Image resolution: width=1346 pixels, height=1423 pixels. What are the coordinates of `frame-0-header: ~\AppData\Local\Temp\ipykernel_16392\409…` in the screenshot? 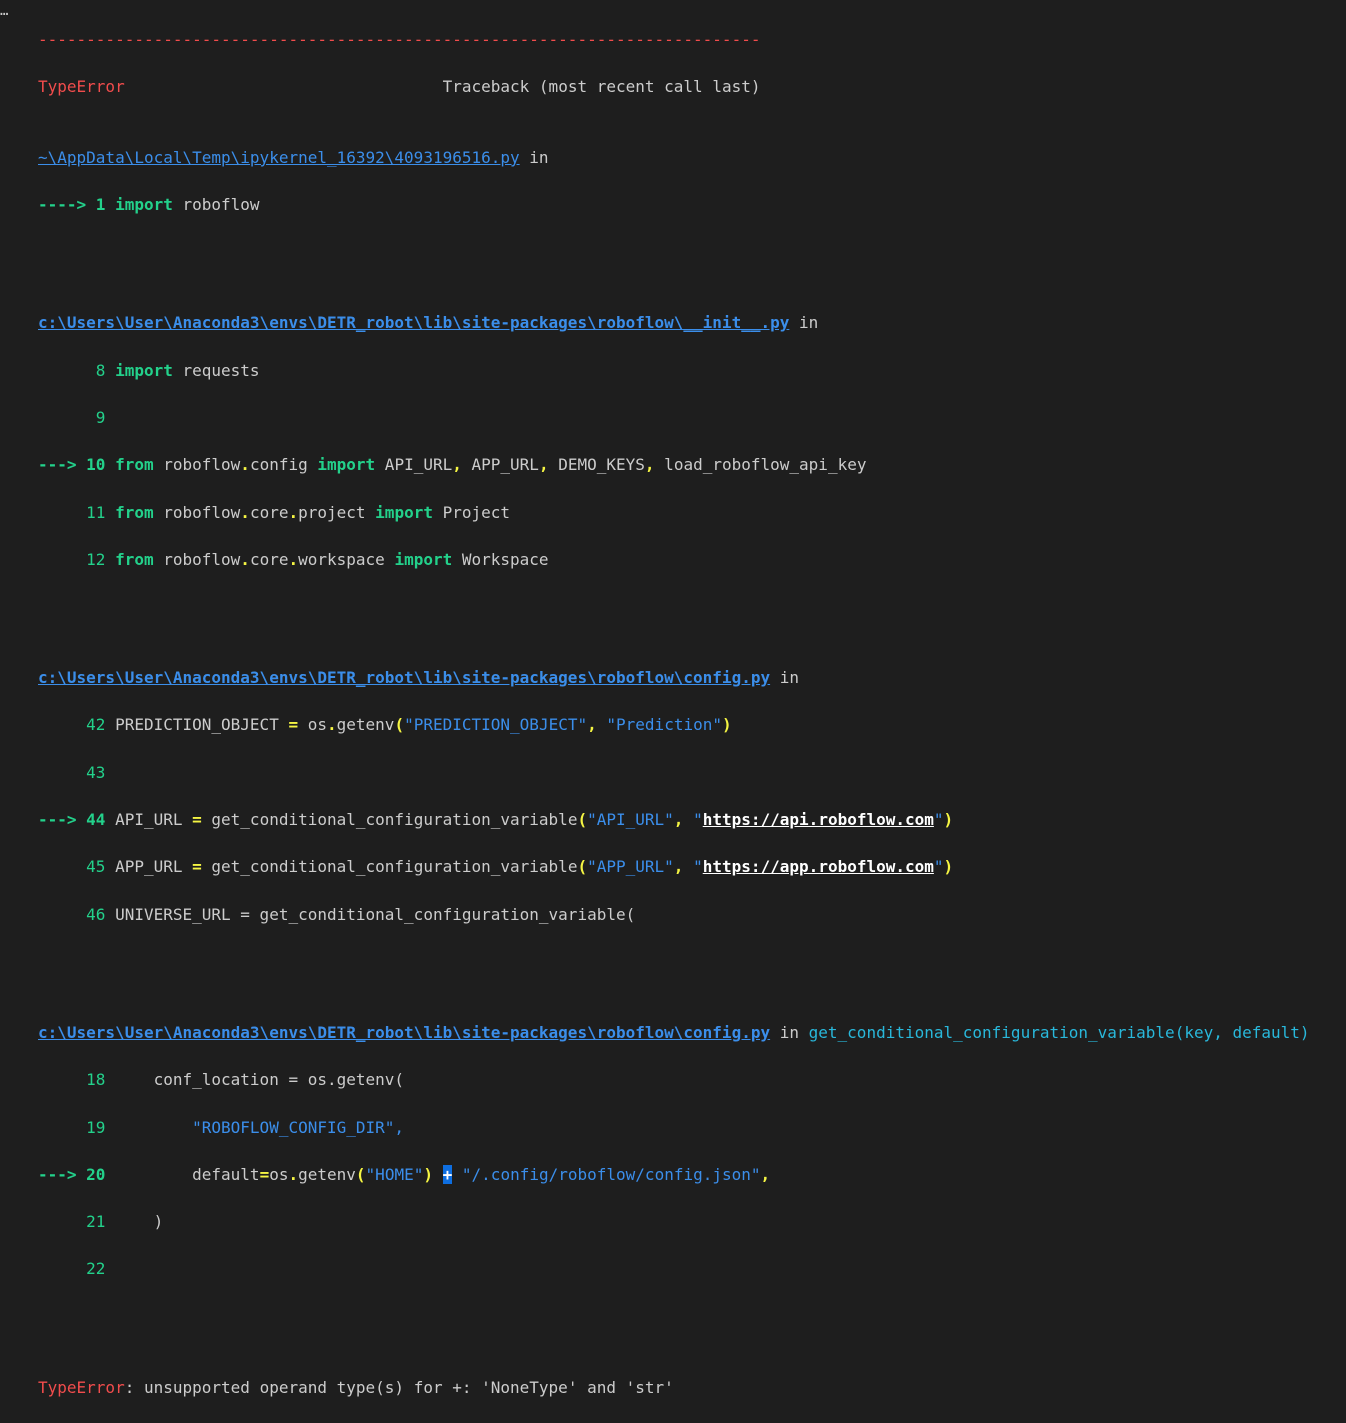 It's located at (293, 157).